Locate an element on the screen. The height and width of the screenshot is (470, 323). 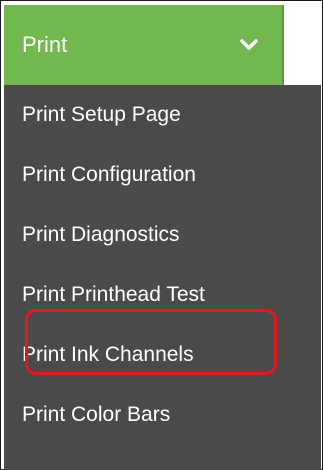
menu-item-print-printhead-test: Print Printhead Test is located at coordinates (162, 295).